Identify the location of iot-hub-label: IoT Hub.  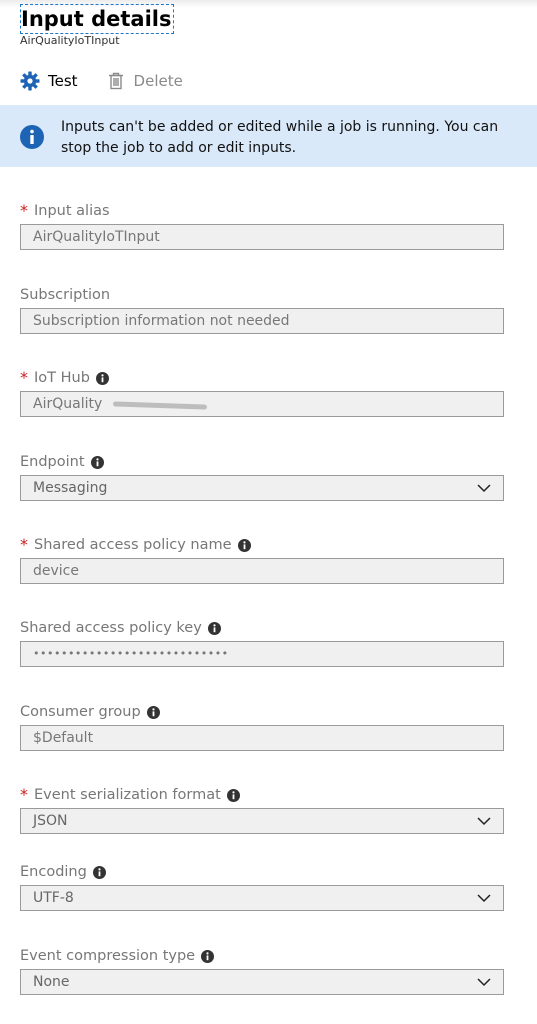
(62, 378).